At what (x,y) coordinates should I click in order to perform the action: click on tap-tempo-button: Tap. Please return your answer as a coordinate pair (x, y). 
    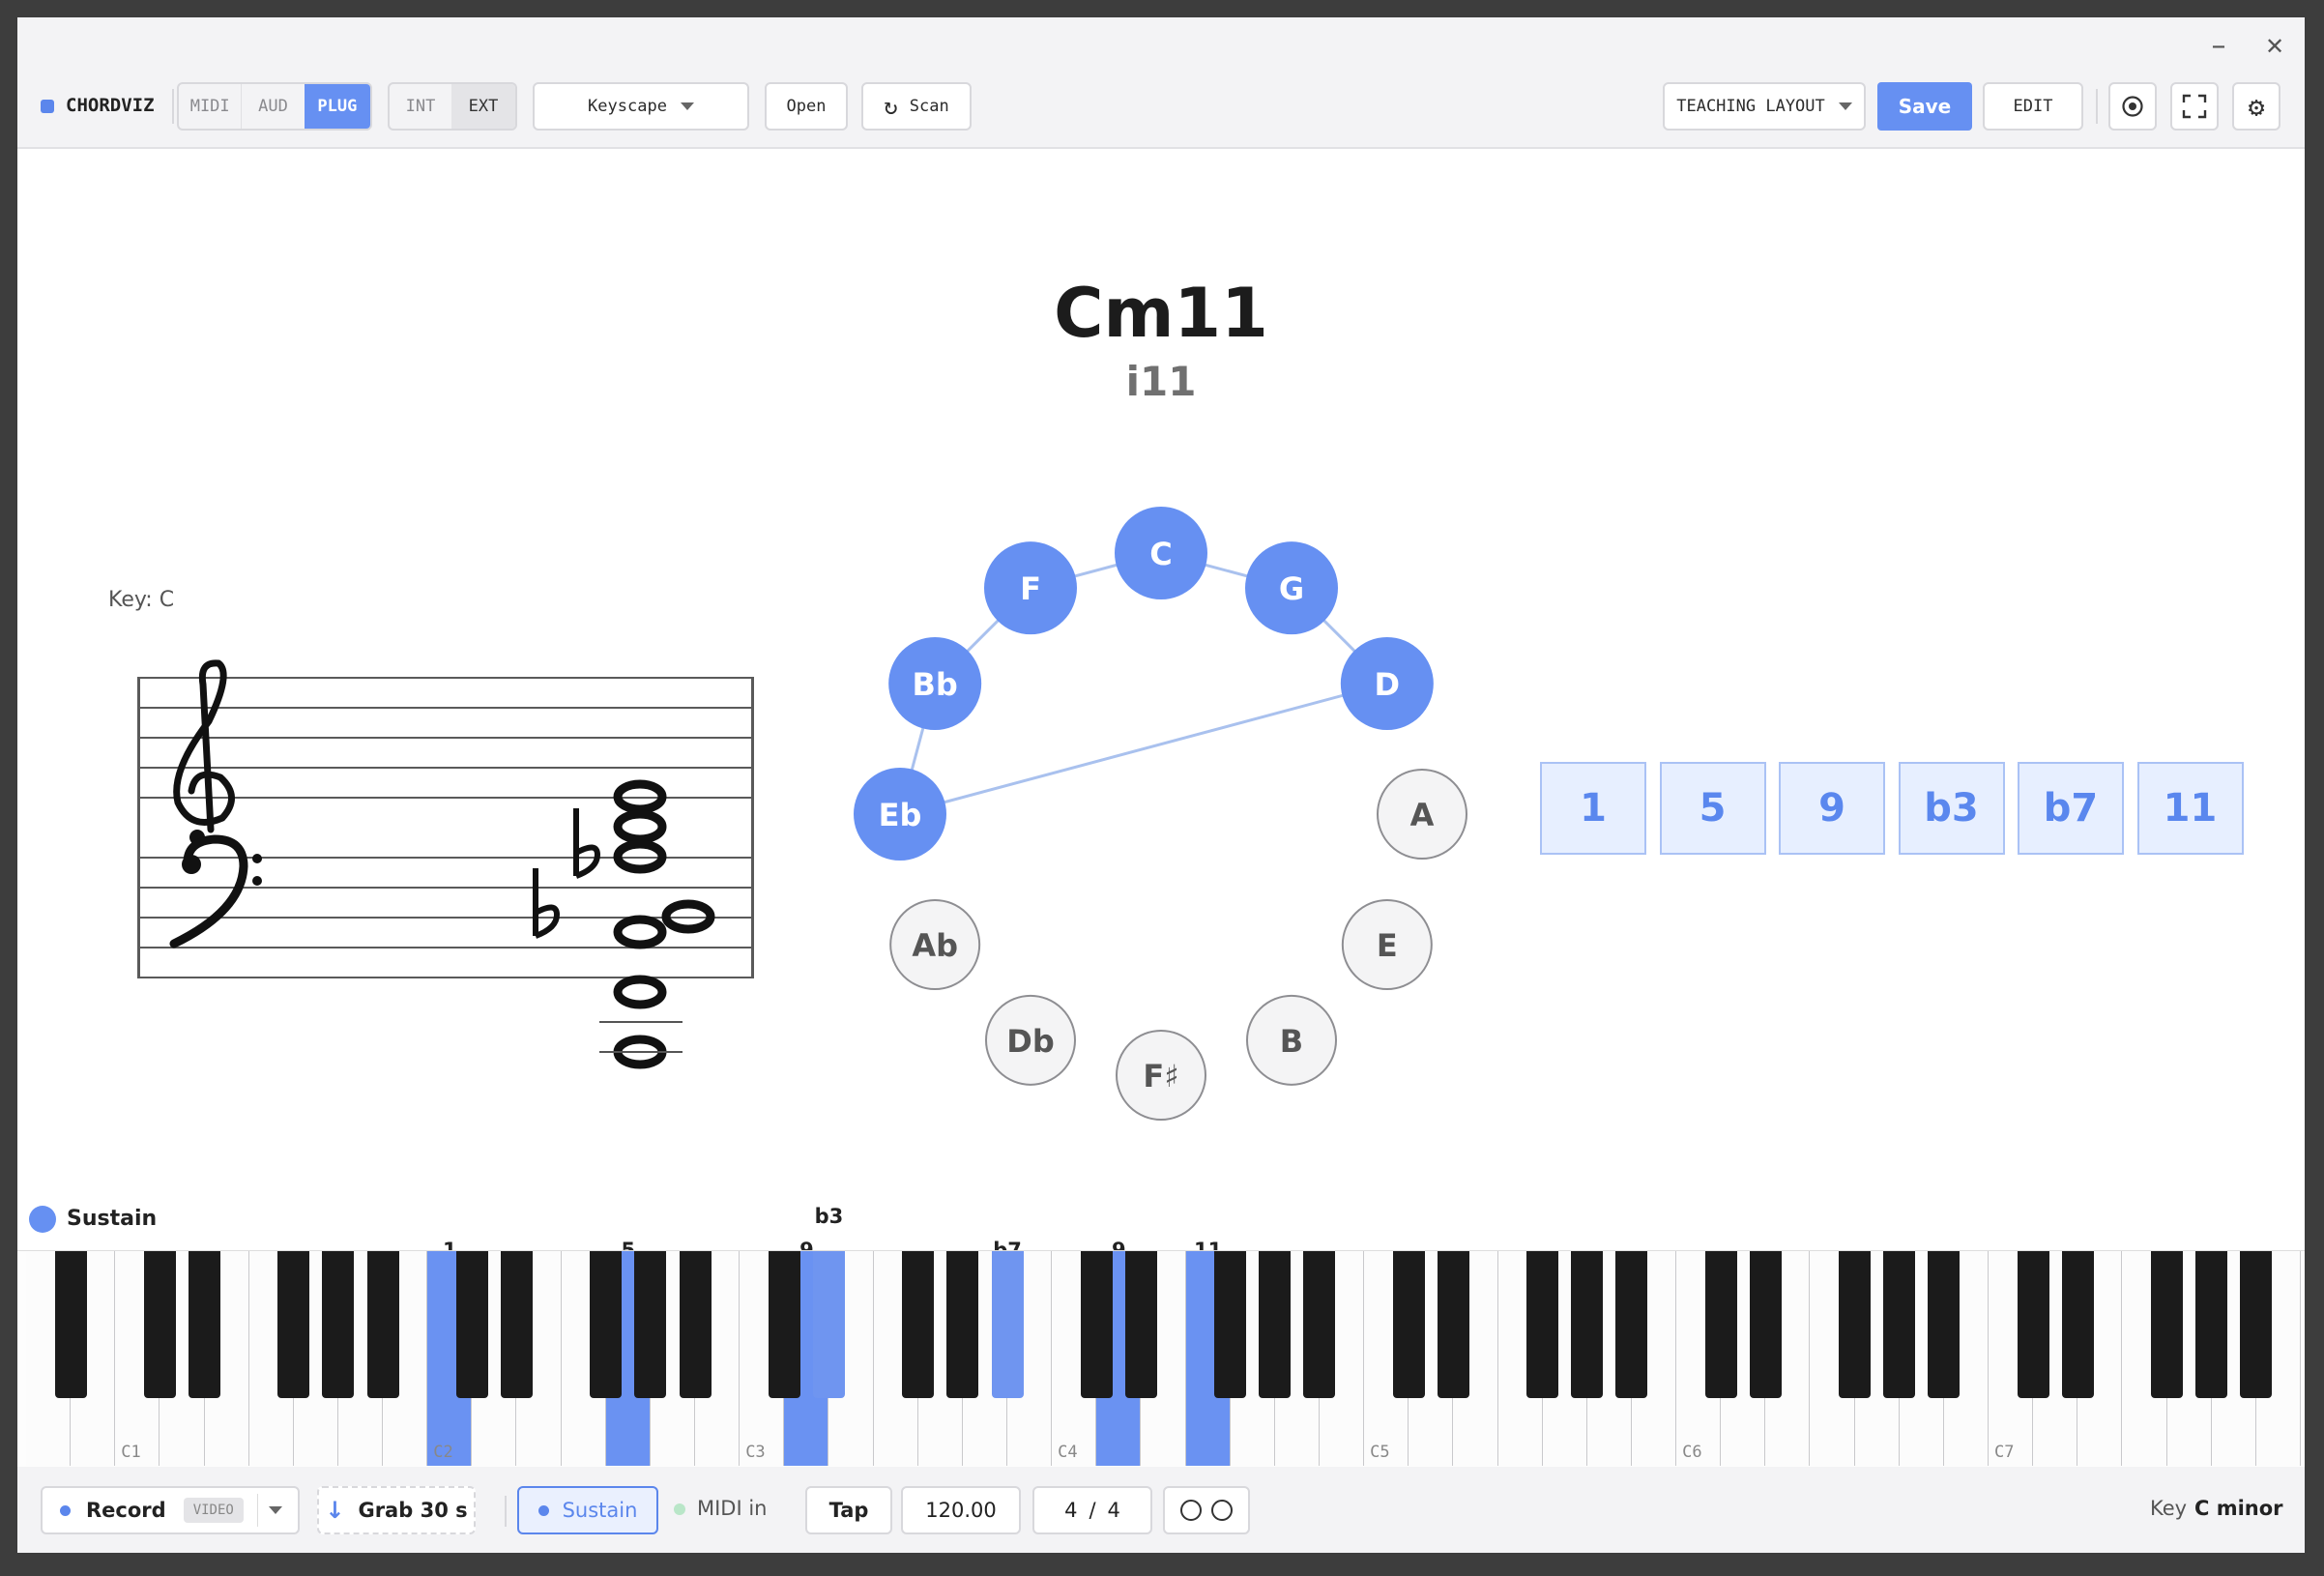
    Looking at the image, I should click on (848, 1510).